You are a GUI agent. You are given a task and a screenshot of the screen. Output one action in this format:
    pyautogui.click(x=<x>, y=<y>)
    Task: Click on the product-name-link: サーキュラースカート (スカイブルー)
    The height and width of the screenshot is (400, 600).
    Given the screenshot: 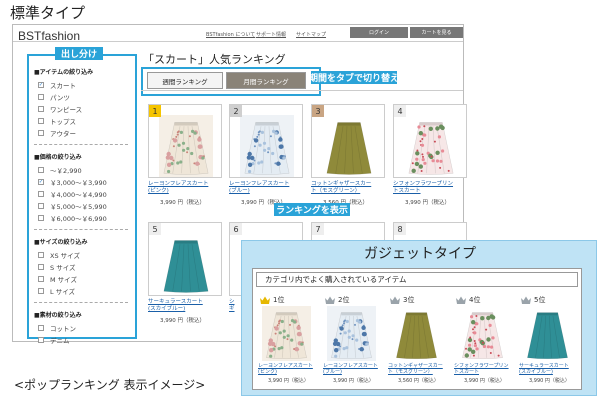 What is the action you would take?
    pyautogui.click(x=175, y=306)
    